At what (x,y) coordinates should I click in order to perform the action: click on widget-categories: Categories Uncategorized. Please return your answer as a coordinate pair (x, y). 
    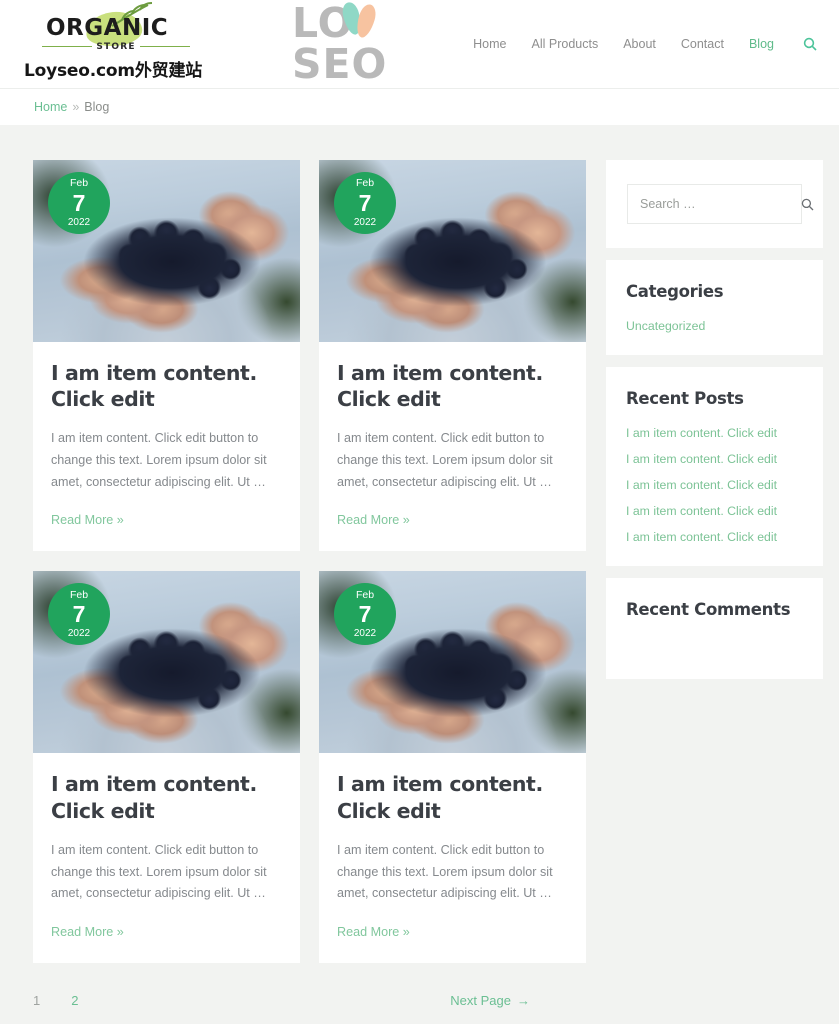
    Looking at the image, I should click on (714, 307).